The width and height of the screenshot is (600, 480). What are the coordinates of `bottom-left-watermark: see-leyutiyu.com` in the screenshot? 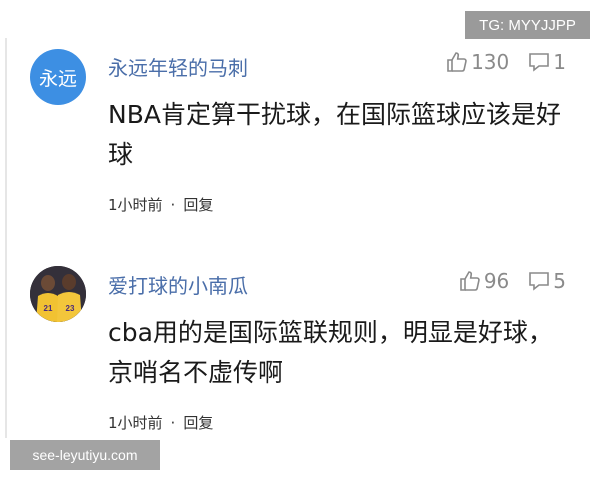 It's located at (85, 455).